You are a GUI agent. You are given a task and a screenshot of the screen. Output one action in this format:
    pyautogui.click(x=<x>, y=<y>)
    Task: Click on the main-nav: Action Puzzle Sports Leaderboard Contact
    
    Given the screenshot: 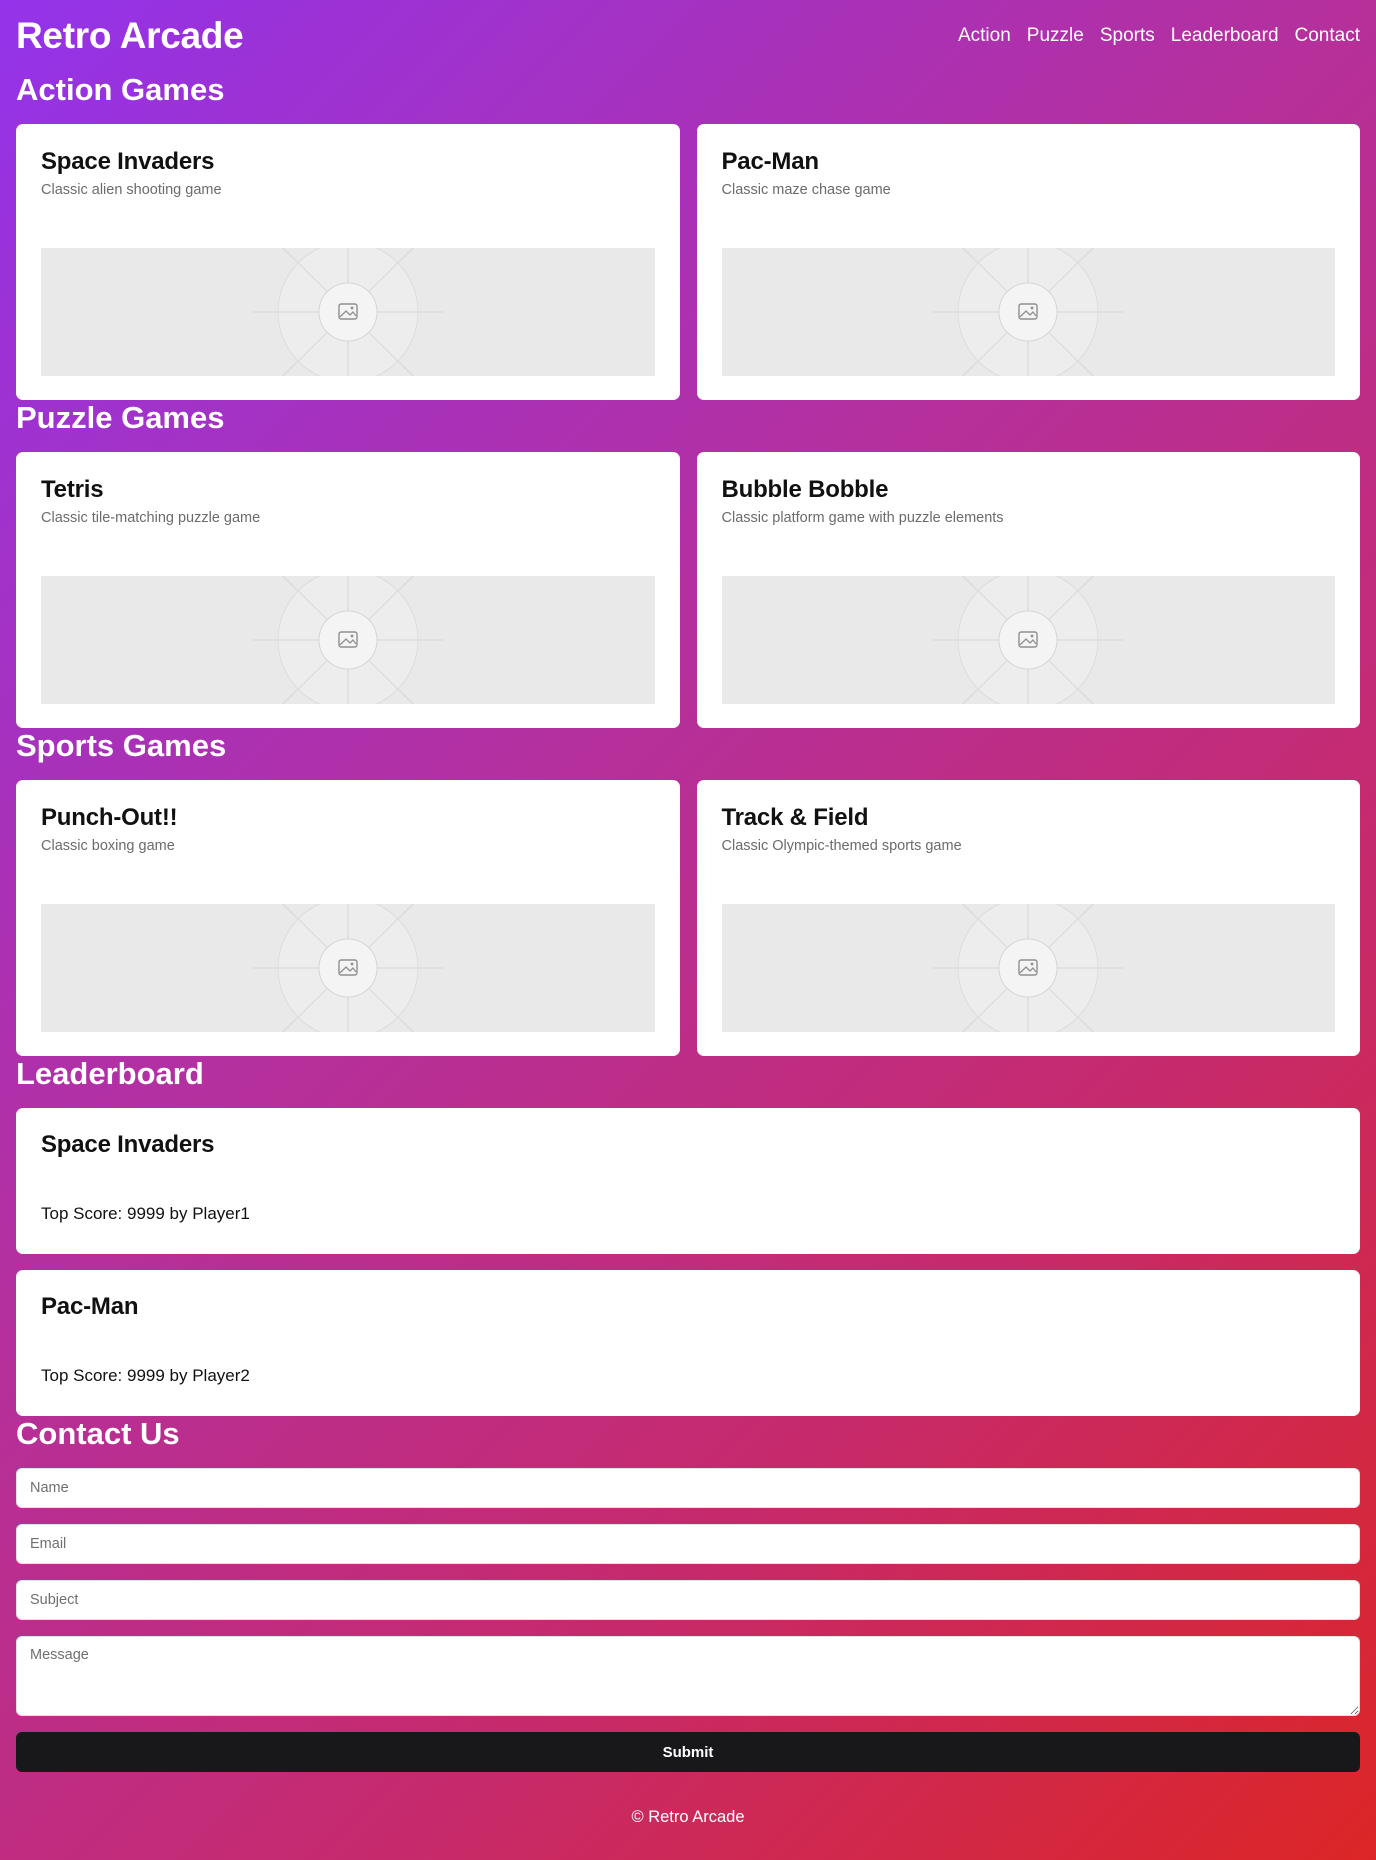 What is the action you would take?
    pyautogui.click(x=1159, y=36)
    